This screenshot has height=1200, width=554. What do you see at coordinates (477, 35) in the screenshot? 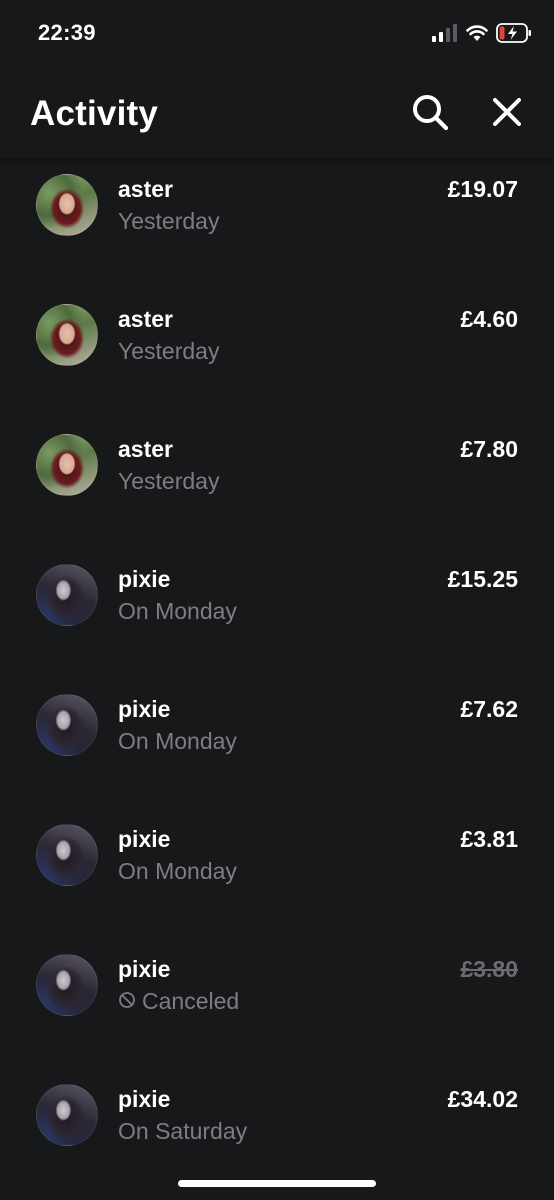
I see `wifi-icon` at bounding box center [477, 35].